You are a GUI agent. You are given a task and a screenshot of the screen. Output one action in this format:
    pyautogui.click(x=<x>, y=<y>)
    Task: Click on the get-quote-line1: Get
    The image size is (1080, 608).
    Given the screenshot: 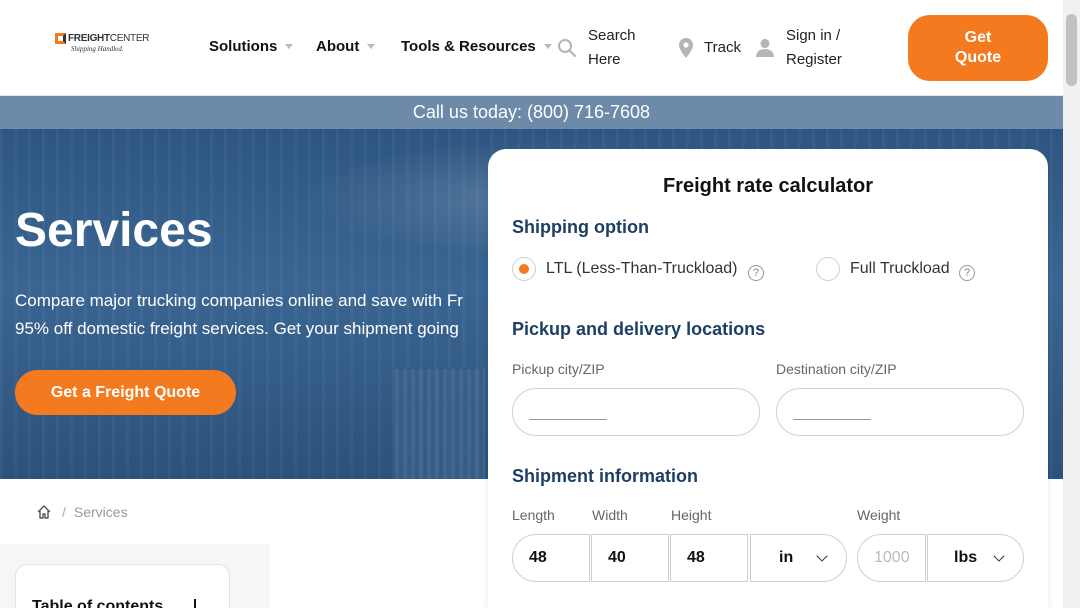 What is the action you would take?
    pyautogui.click(x=978, y=37)
    